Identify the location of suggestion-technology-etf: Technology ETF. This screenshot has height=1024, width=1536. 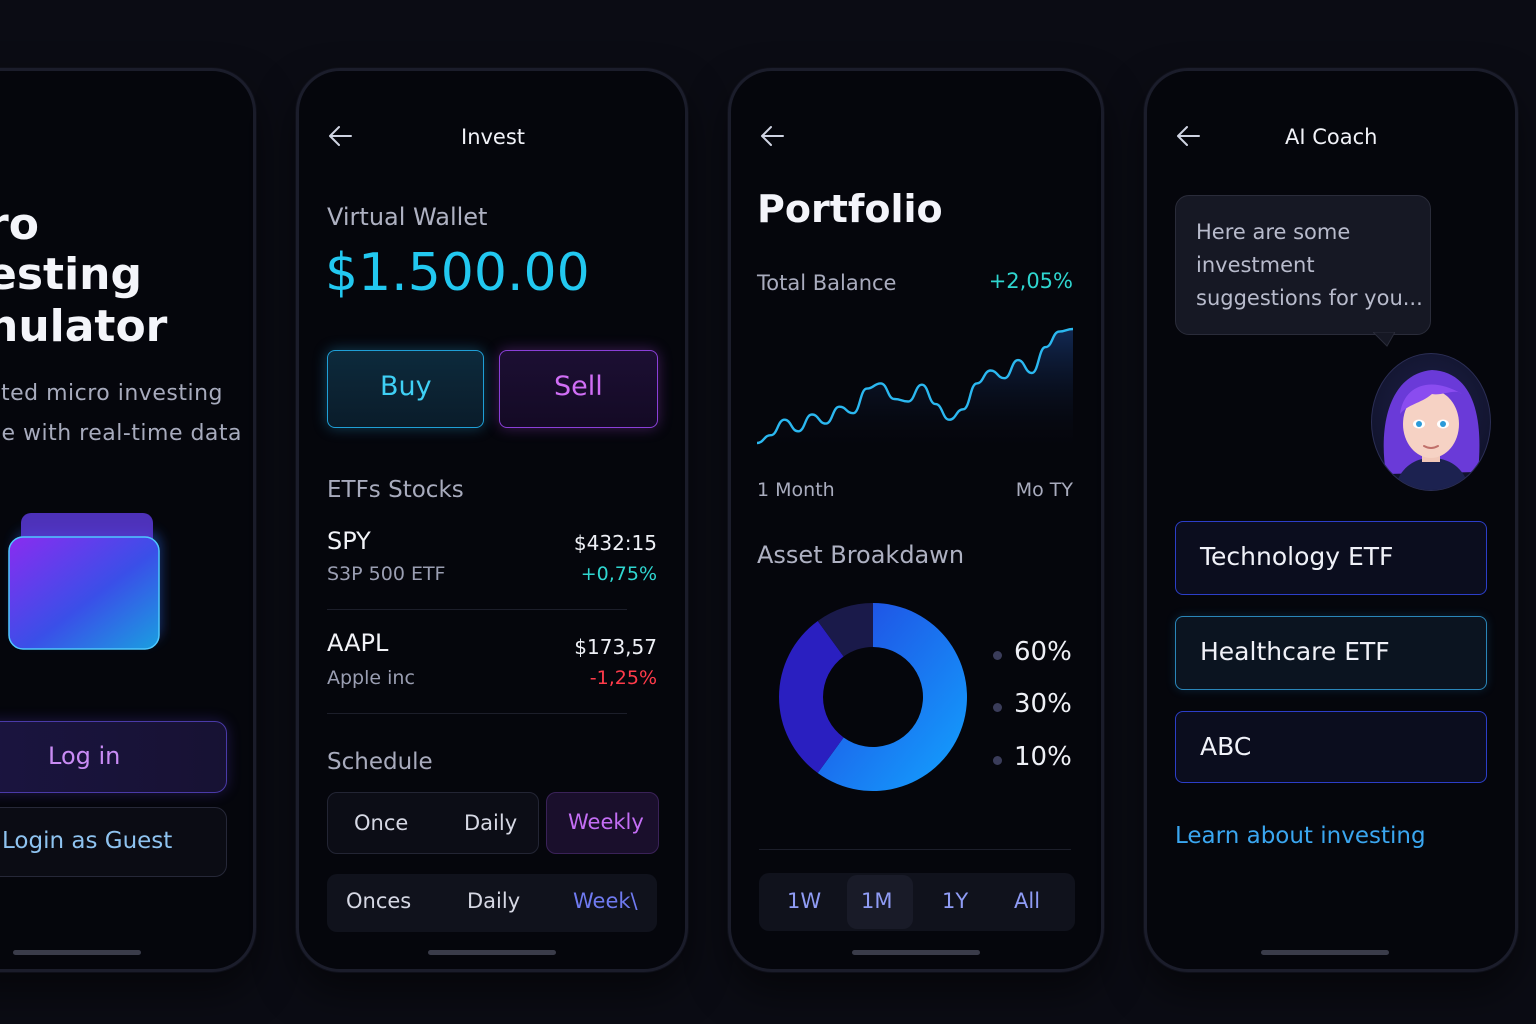
(1331, 558).